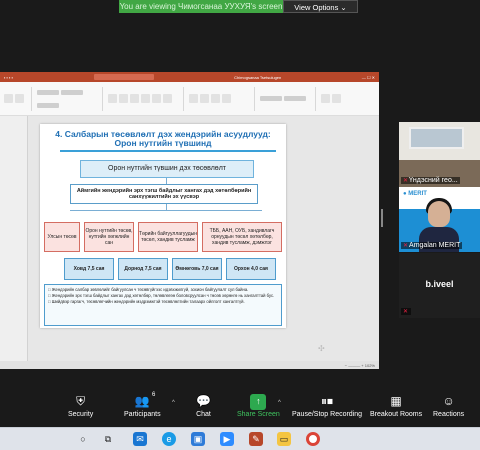 The height and width of the screenshot is (450, 480). I want to click on share-screen-icon: ↑, so click(258, 402).